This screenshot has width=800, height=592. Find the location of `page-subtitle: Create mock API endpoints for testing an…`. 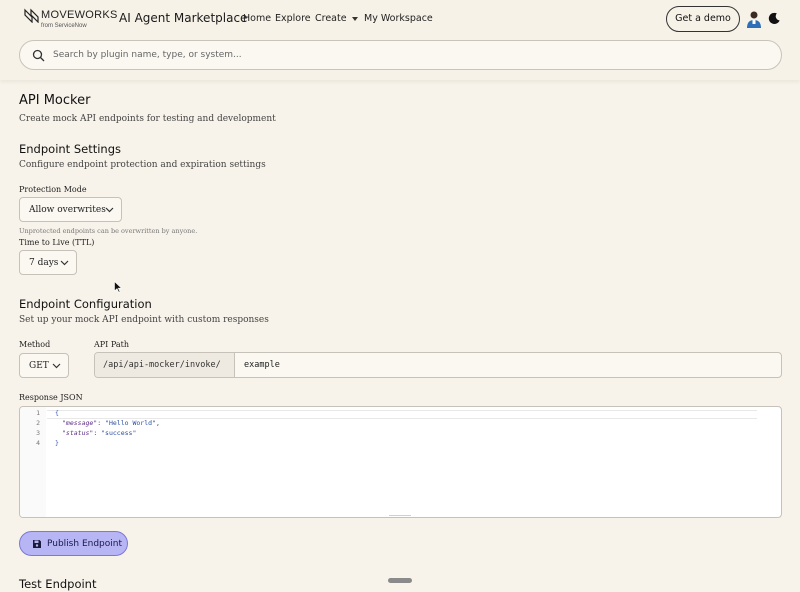

page-subtitle: Create mock API endpoints for testing an… is located at coordinates (147, 119).